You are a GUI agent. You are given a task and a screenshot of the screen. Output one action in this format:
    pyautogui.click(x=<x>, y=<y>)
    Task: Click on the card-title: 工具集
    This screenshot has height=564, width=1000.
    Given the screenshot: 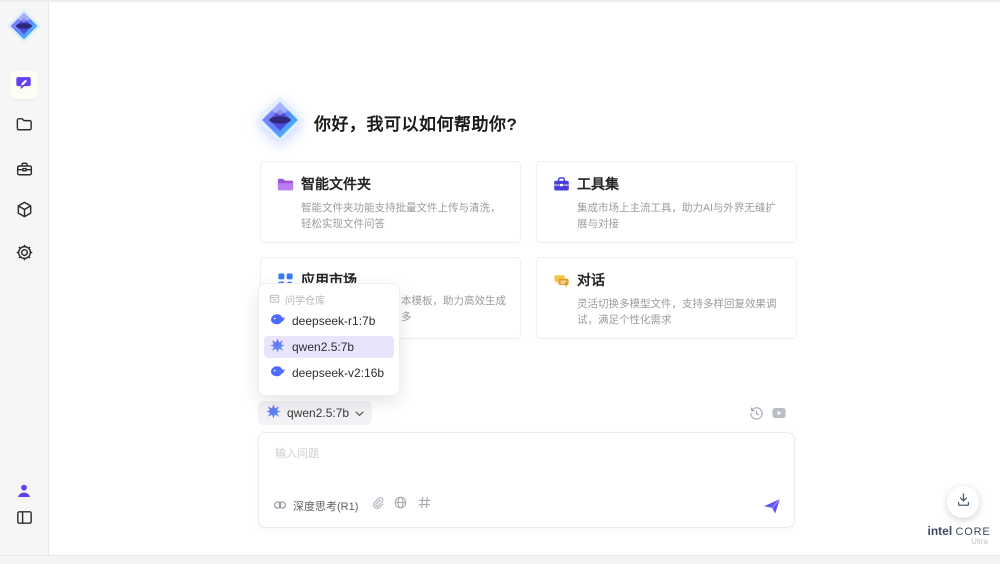 What is the action you would take?
    pyautogui.click(x=598, y=184)
    